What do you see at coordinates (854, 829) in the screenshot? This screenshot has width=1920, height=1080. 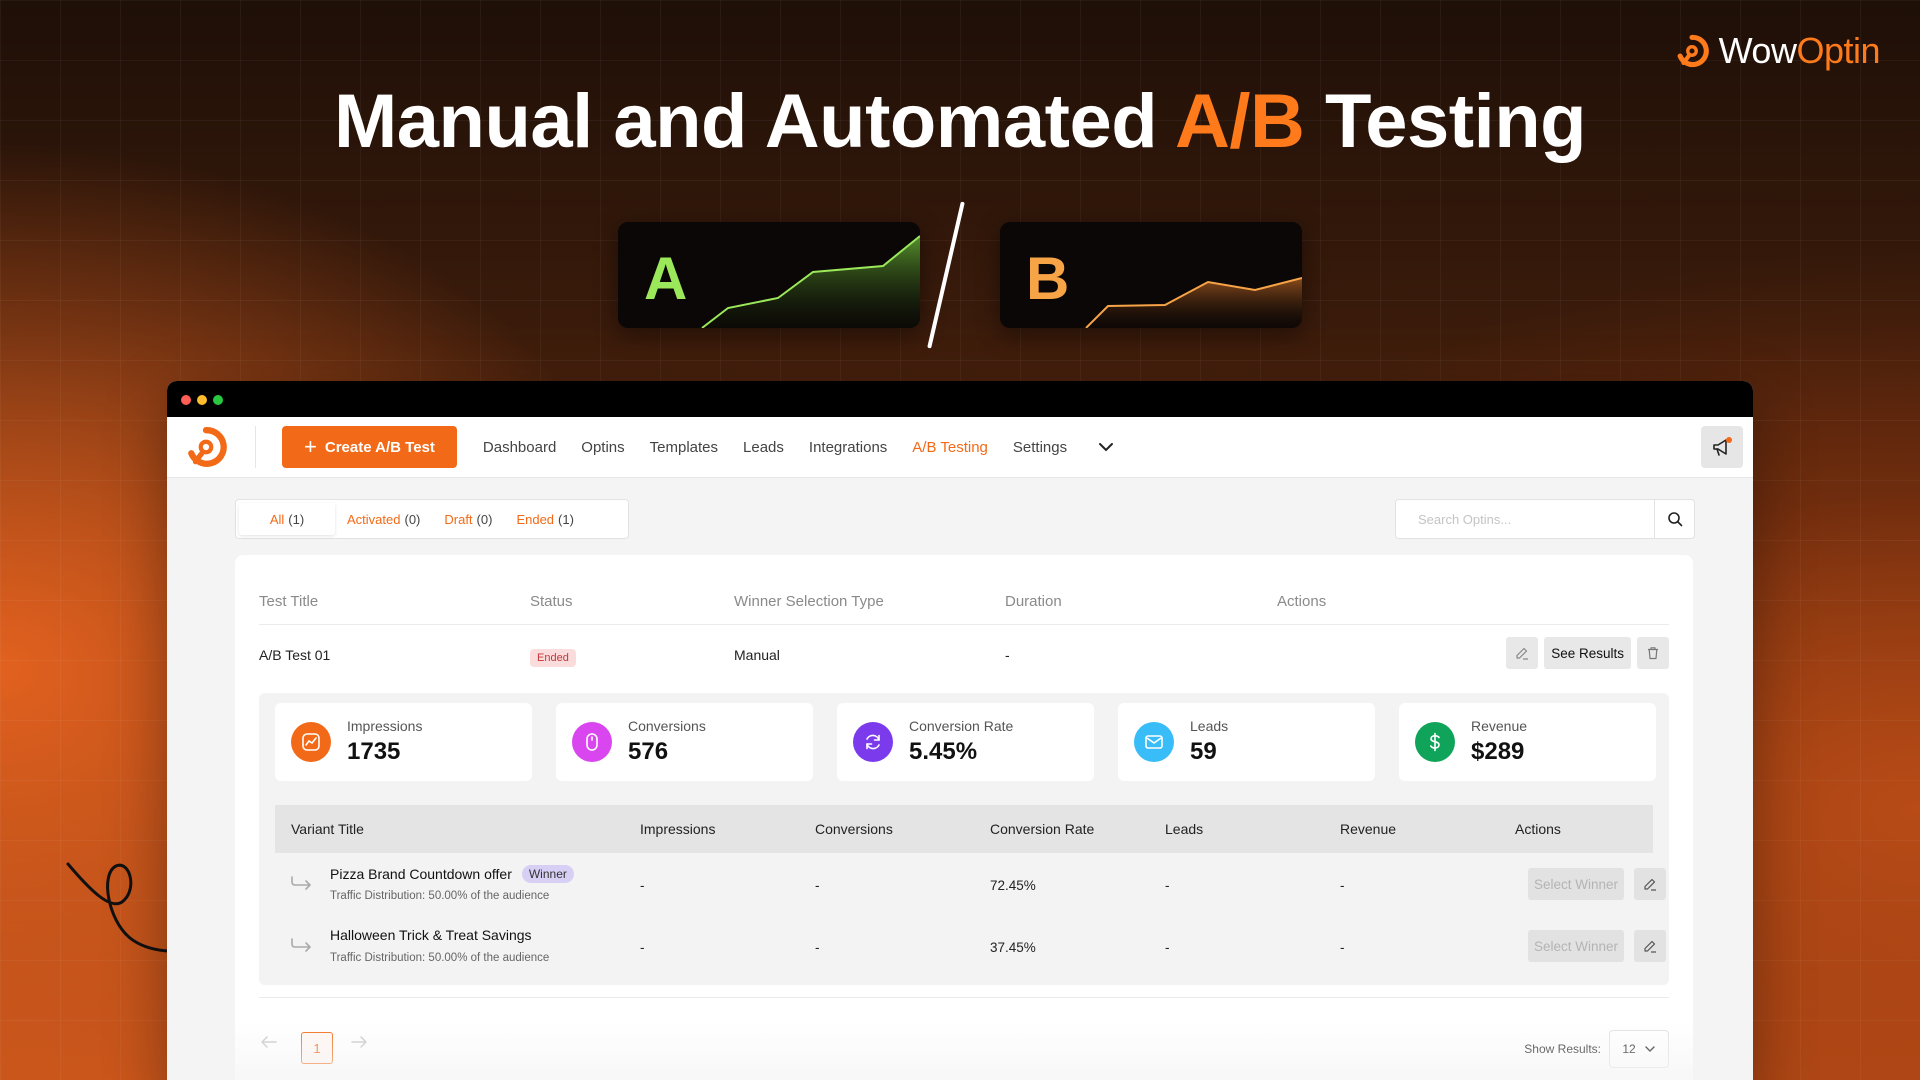 I see `vheader-conversions: Conversions` at bounding box center [854, 829].